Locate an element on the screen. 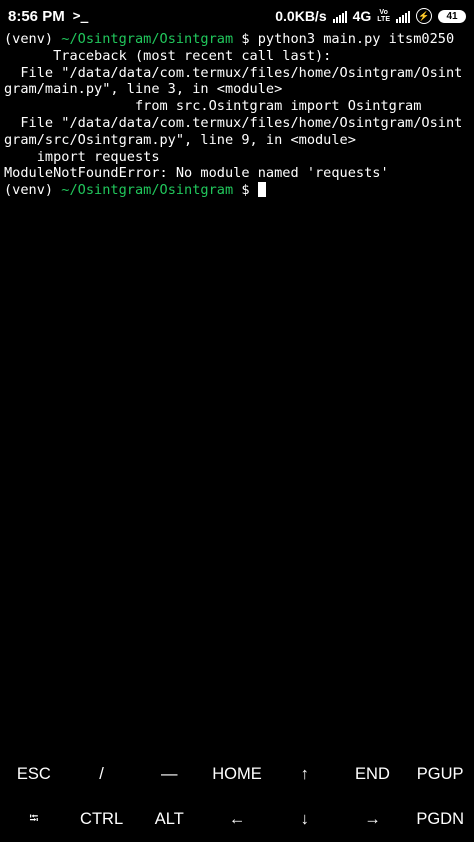 The height and width of the screenshot is (842, 474). terminal-text: Traceback (most recent call last): is located at coordinates (168, 55).